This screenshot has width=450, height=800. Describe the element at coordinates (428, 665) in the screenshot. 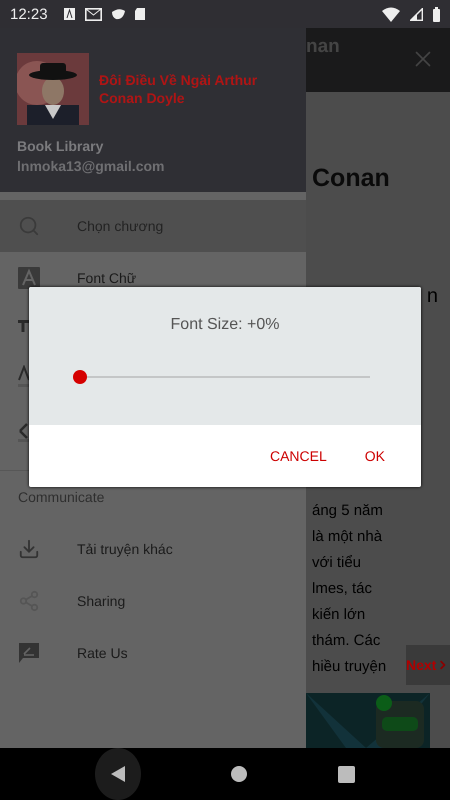

I see `next-button: Next` at that location.